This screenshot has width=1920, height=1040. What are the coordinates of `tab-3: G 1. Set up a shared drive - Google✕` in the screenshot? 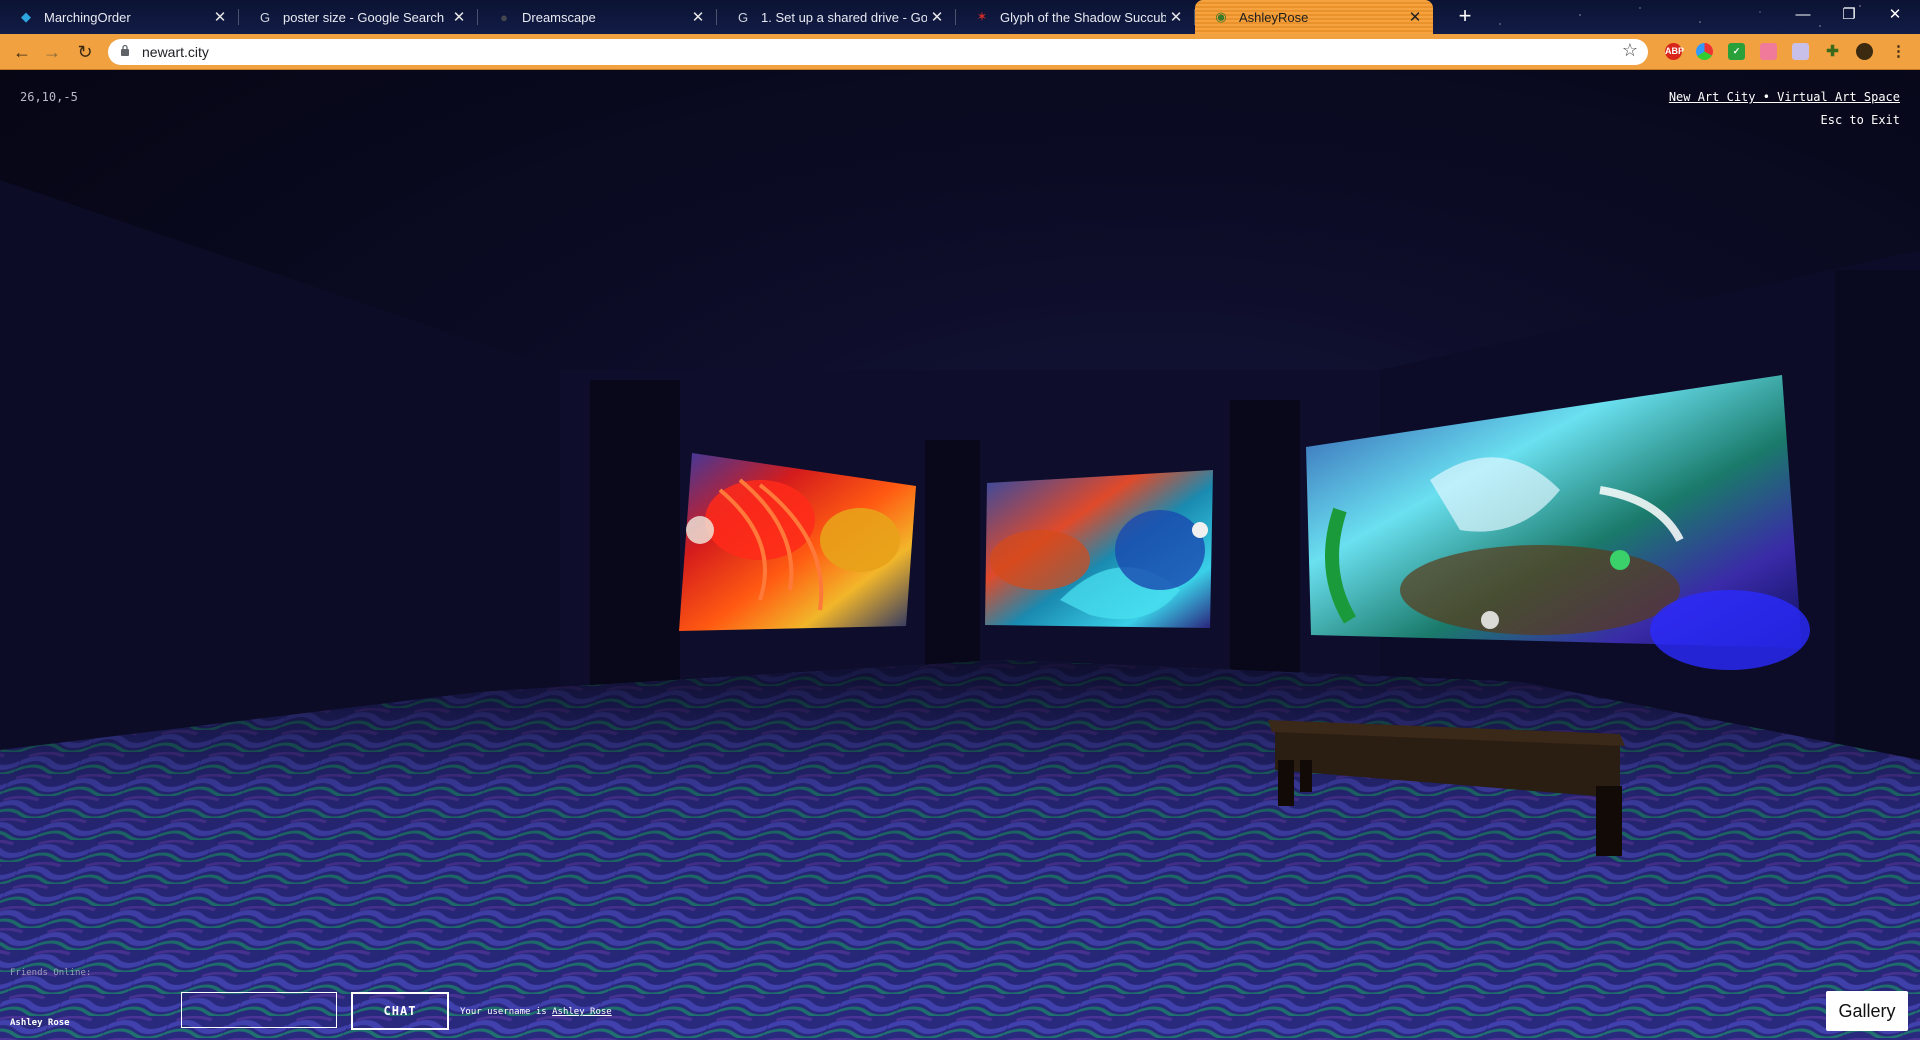 It's located at (836, 17).